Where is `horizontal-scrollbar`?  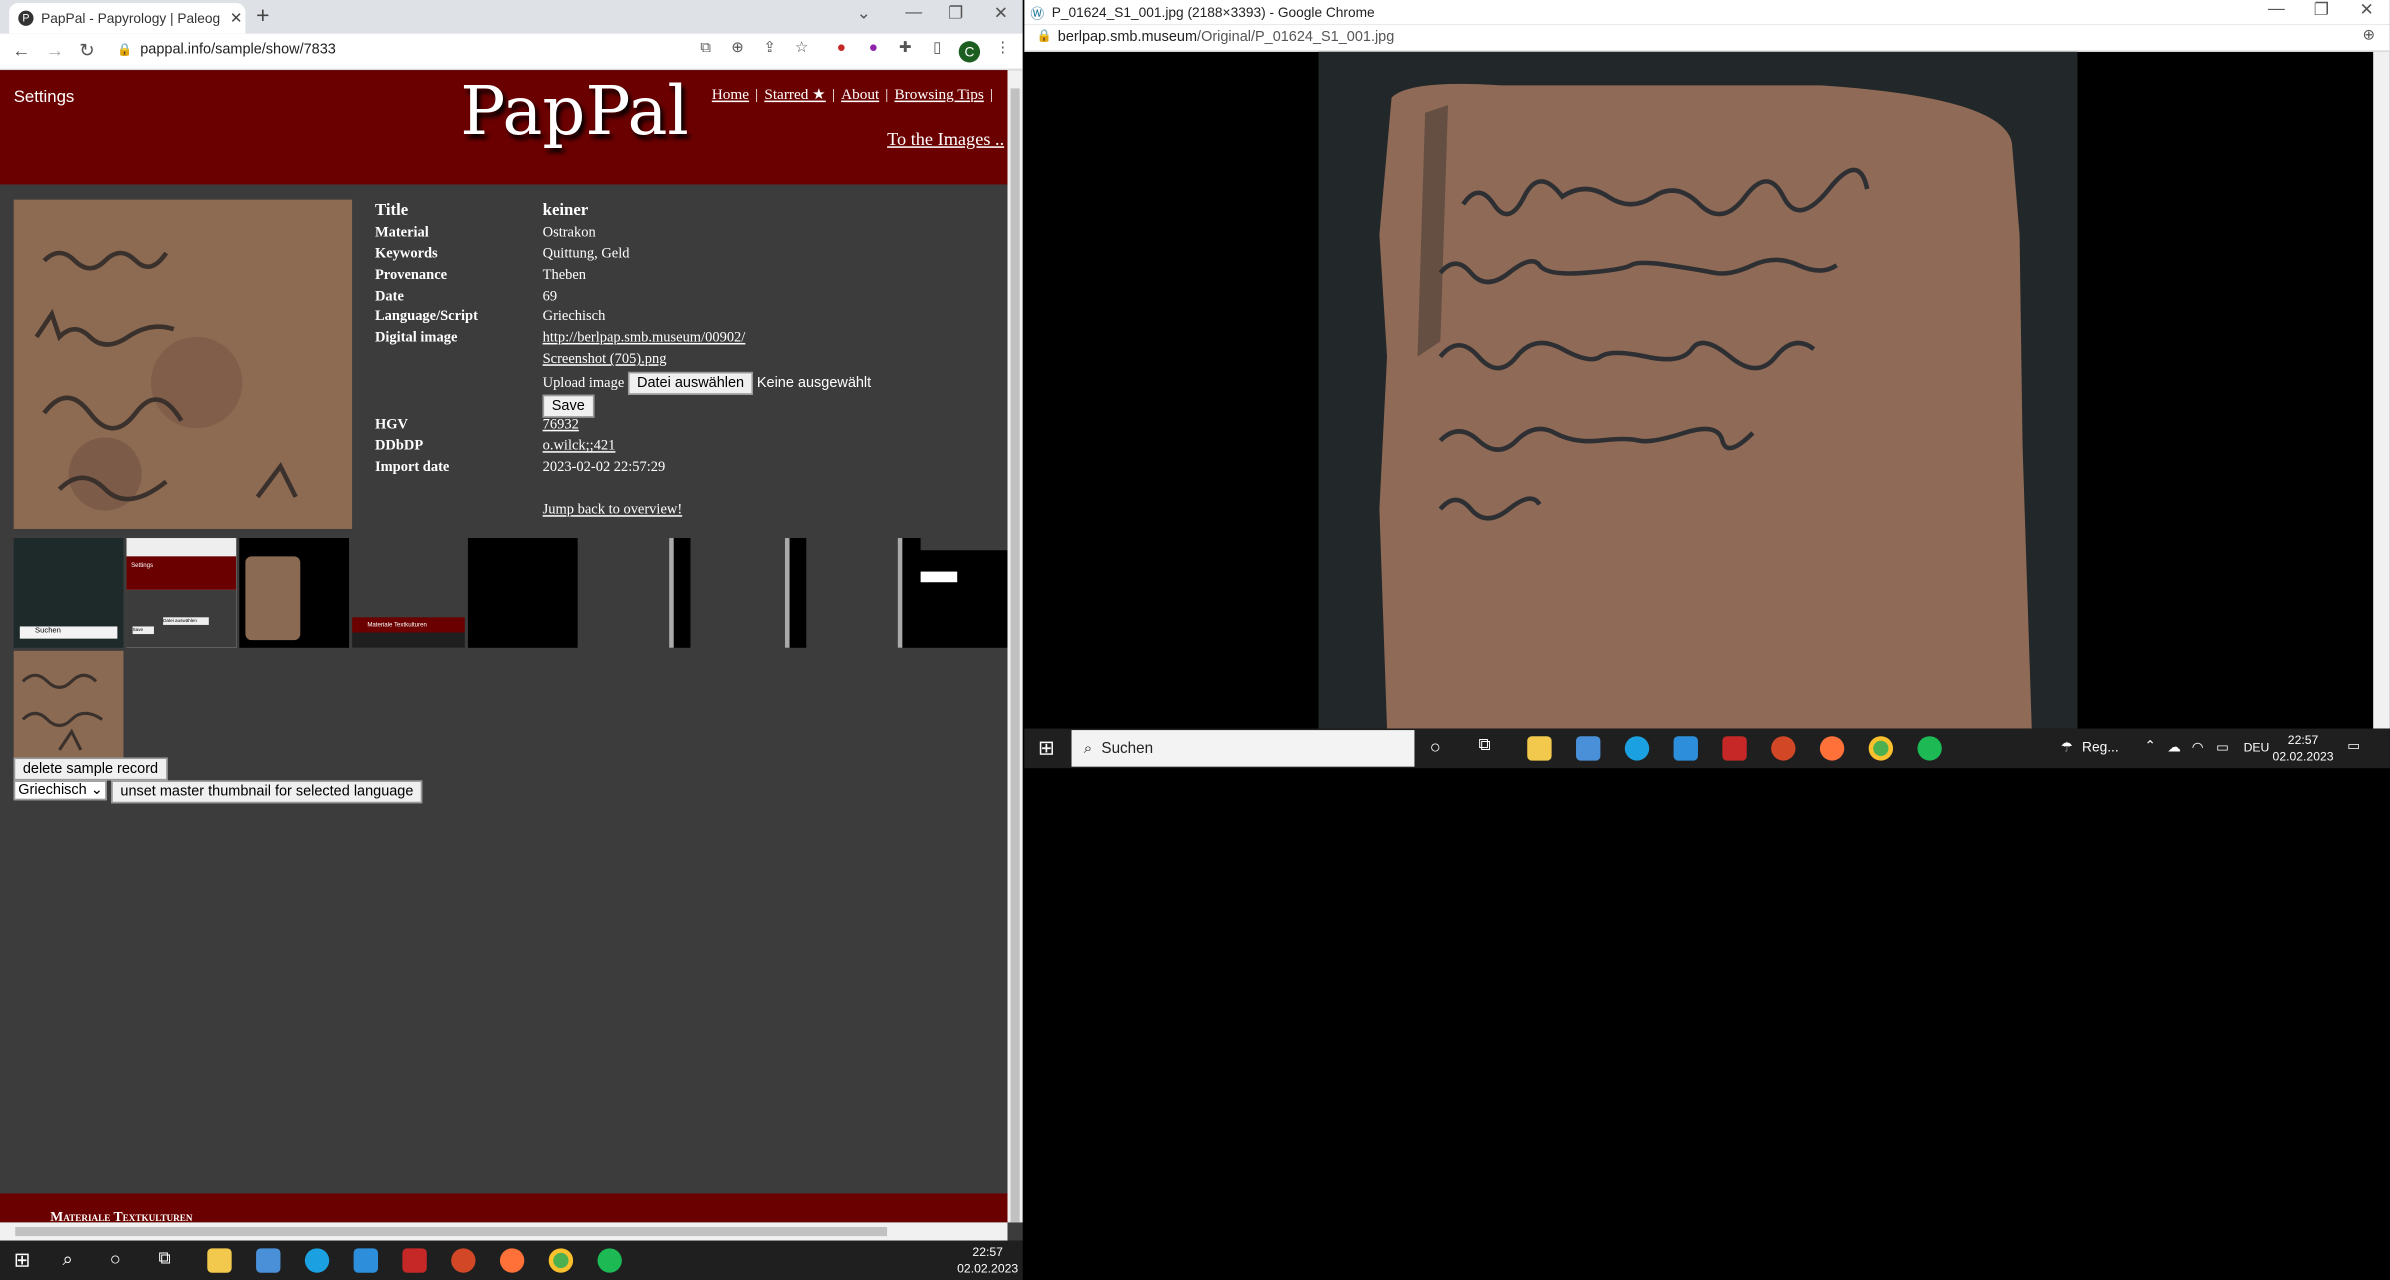
horizontal-scrollbar is located at coordinates (504, 1231).